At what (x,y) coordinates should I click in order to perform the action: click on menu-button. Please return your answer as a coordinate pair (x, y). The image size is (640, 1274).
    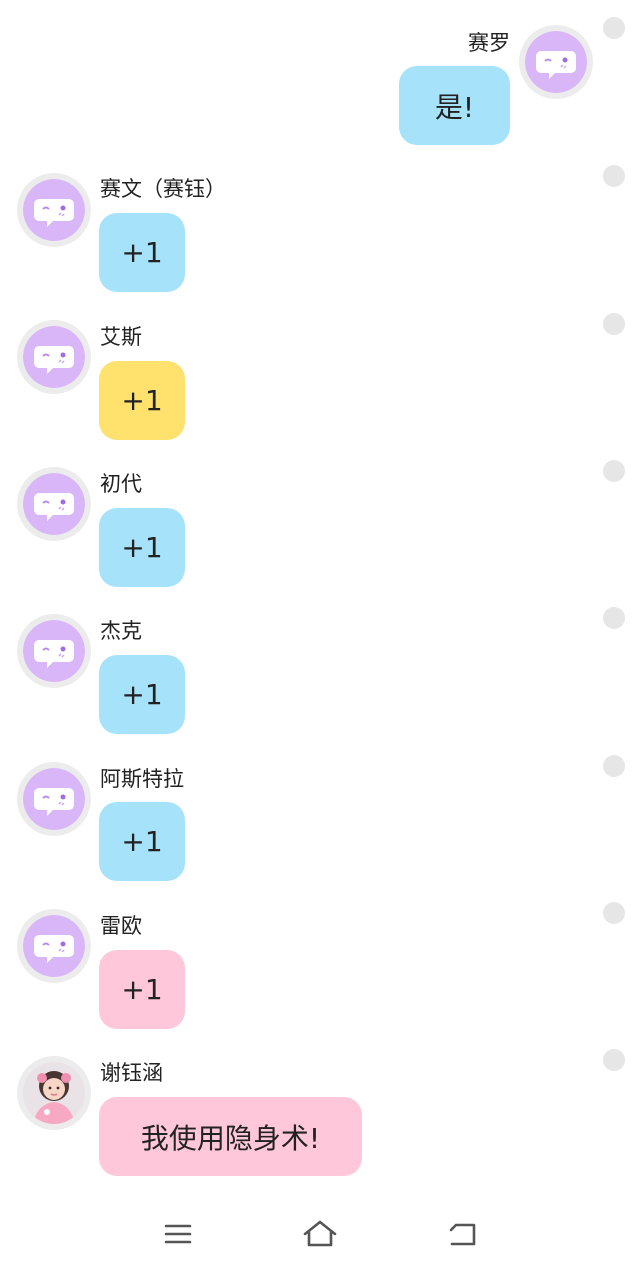
    Looking at the image, I should click on (178, 1236).